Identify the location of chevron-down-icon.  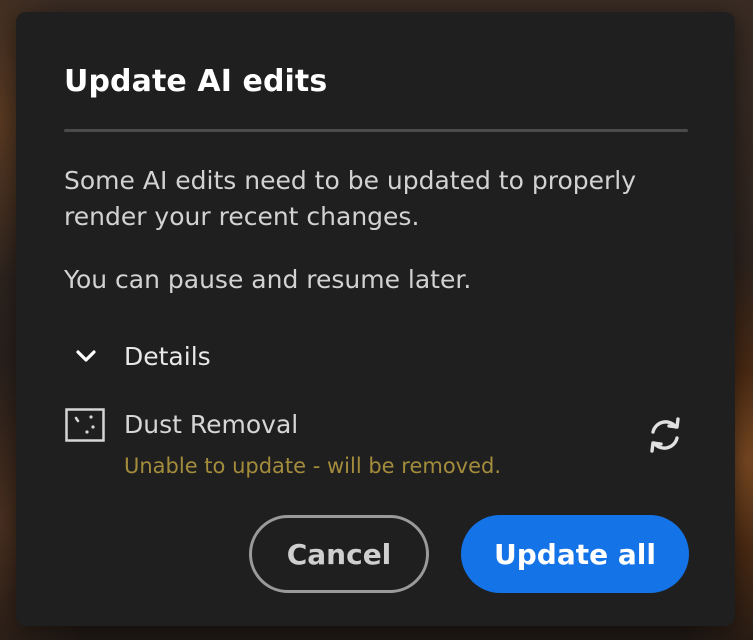
(86, 356).